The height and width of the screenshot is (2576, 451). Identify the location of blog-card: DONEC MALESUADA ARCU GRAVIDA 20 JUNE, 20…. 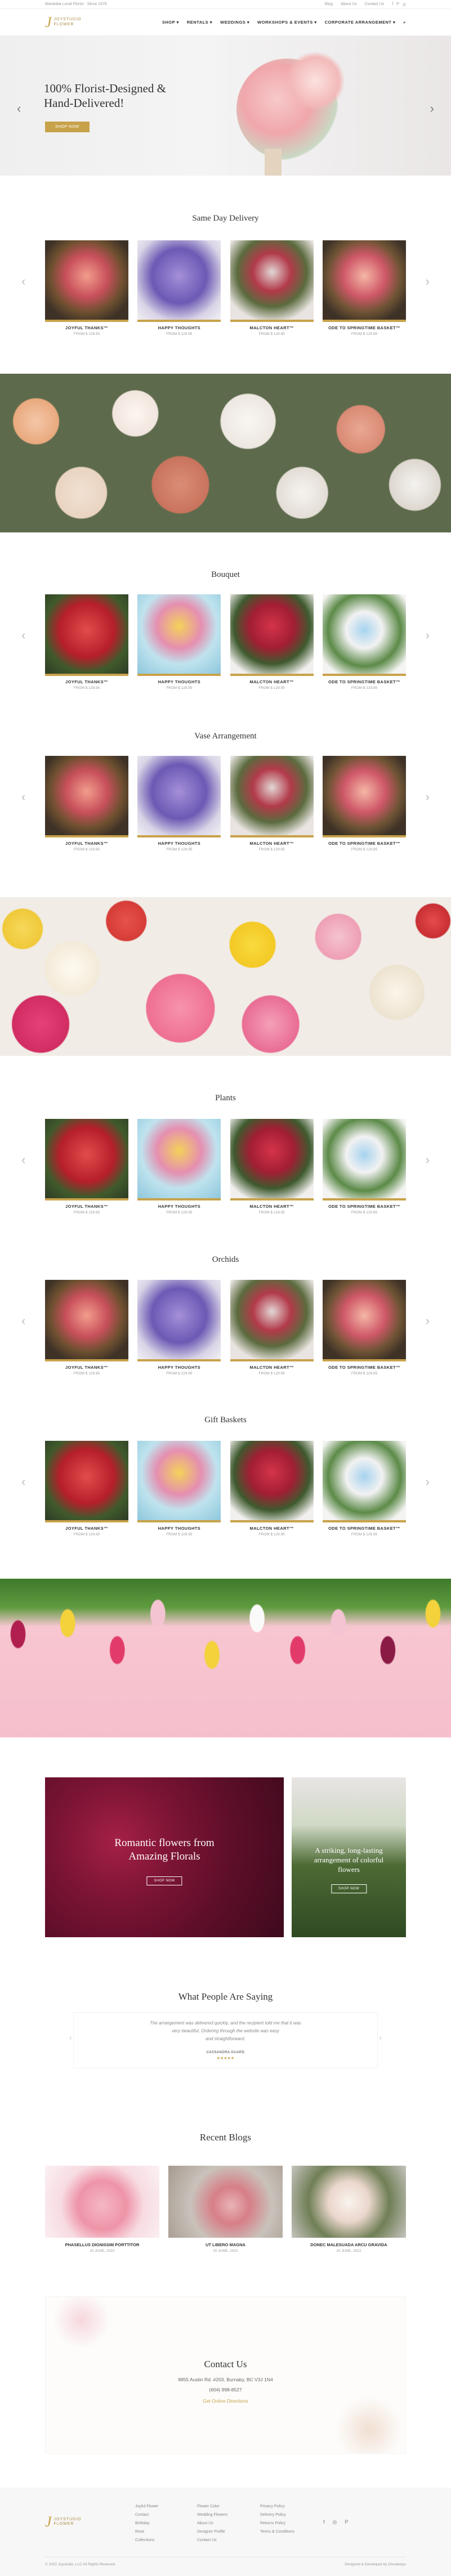
(349, 2209).